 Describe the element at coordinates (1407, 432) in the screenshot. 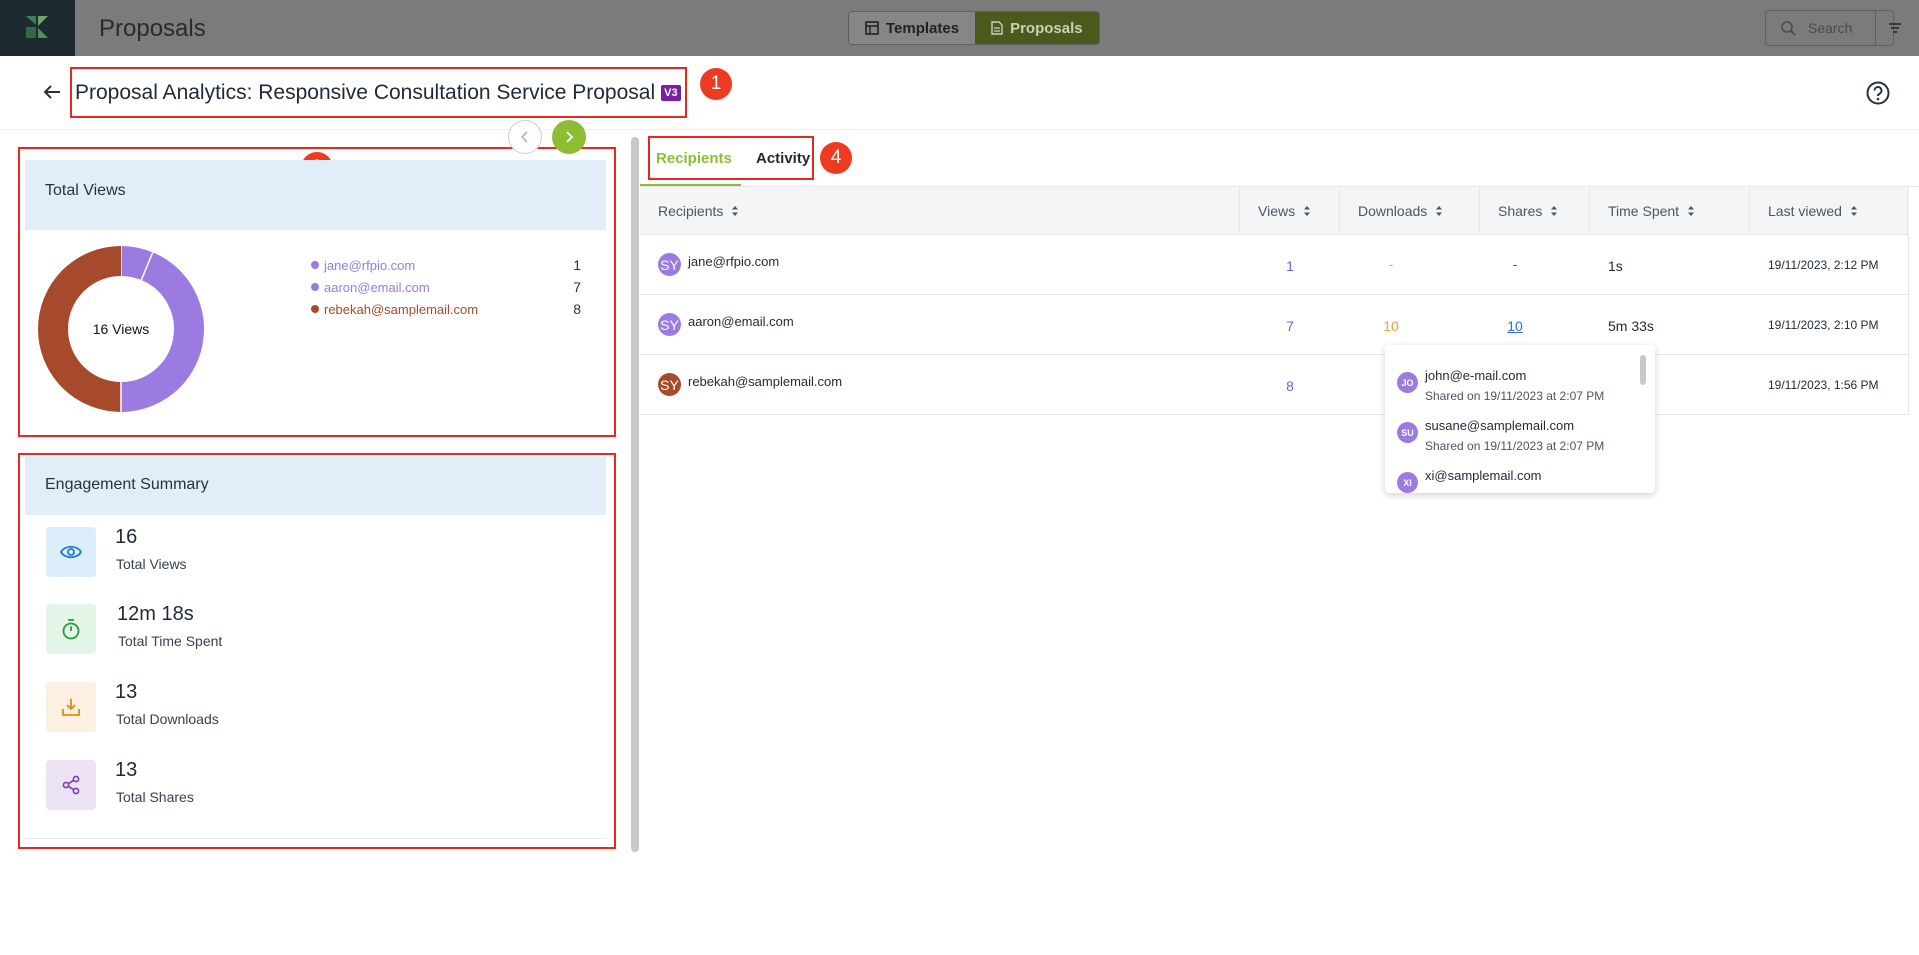

I see `avatar: SU` at that location.